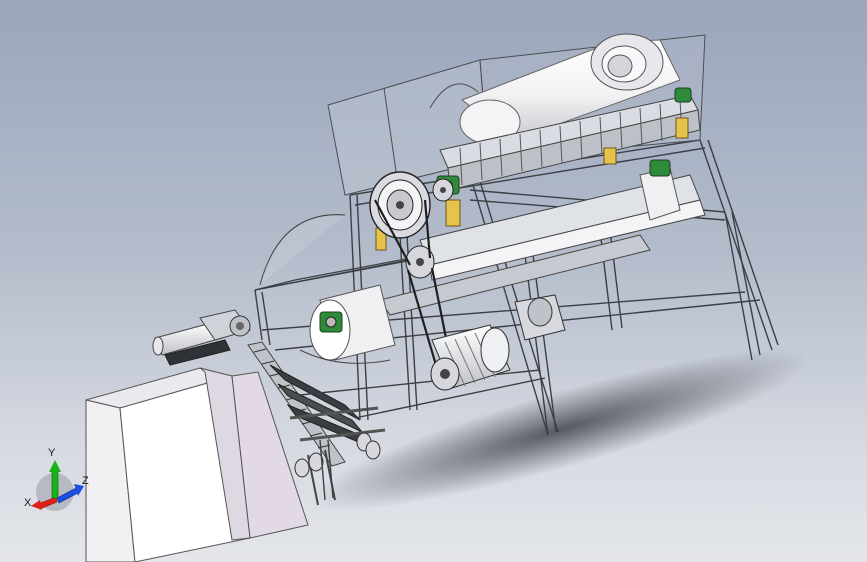 This screenshot has height=562, width=867. Describe the element at coordinates (201, 337) in the screenshot. I see `conveyor-drive-motor` at that location.